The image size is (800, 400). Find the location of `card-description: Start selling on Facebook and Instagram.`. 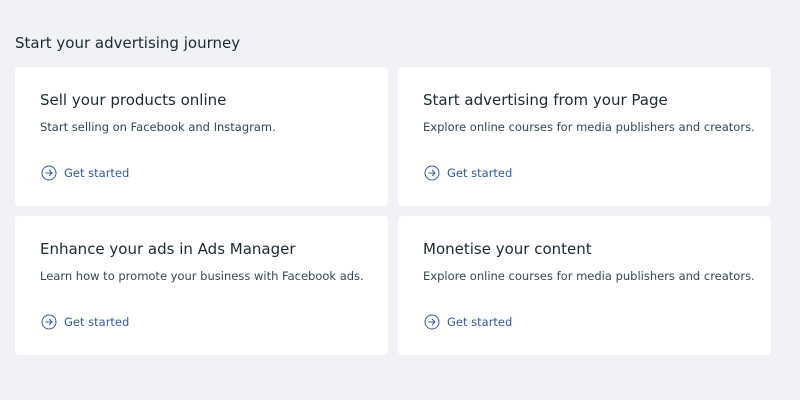

card-description: Start selling on Facebook and Instagram. is located at coordinates (158, 127).